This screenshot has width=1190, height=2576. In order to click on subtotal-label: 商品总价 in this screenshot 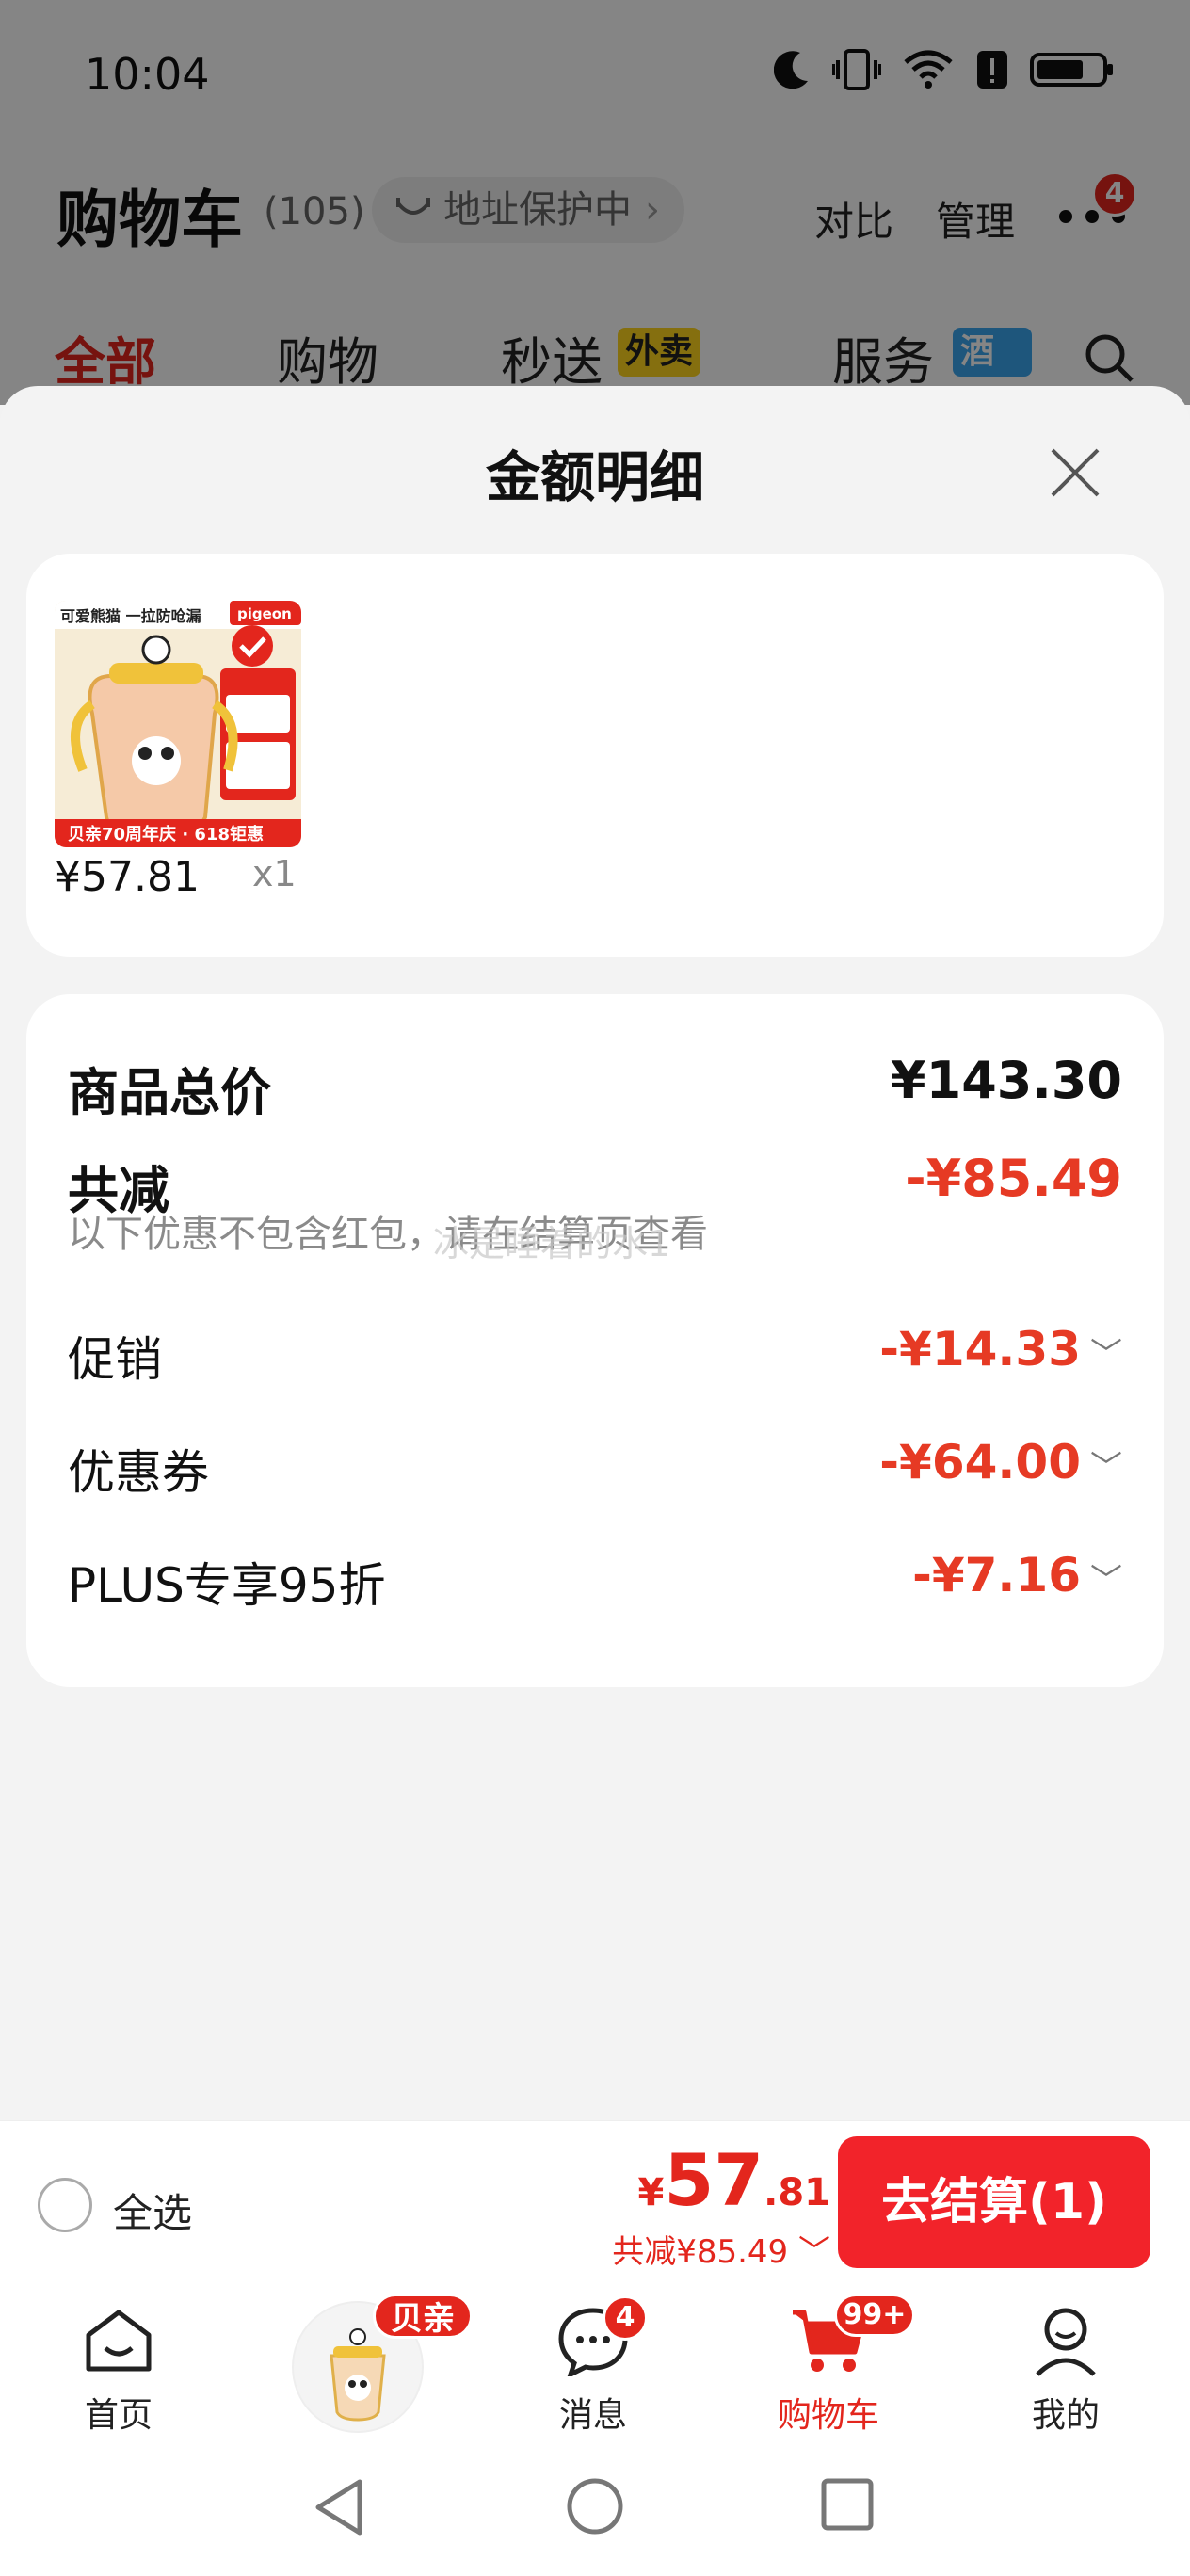, I will do `click(169, 1092)`.